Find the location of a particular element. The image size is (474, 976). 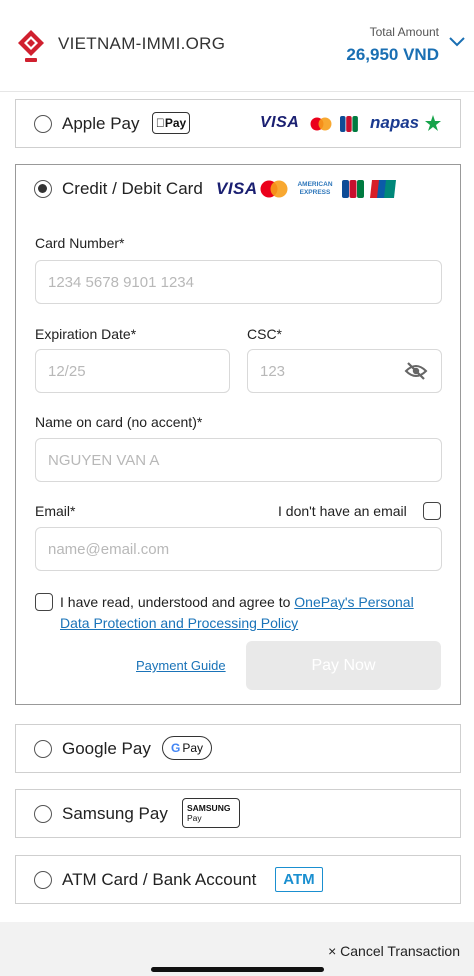

eye-off-icon is located at coordinates (416, 371).